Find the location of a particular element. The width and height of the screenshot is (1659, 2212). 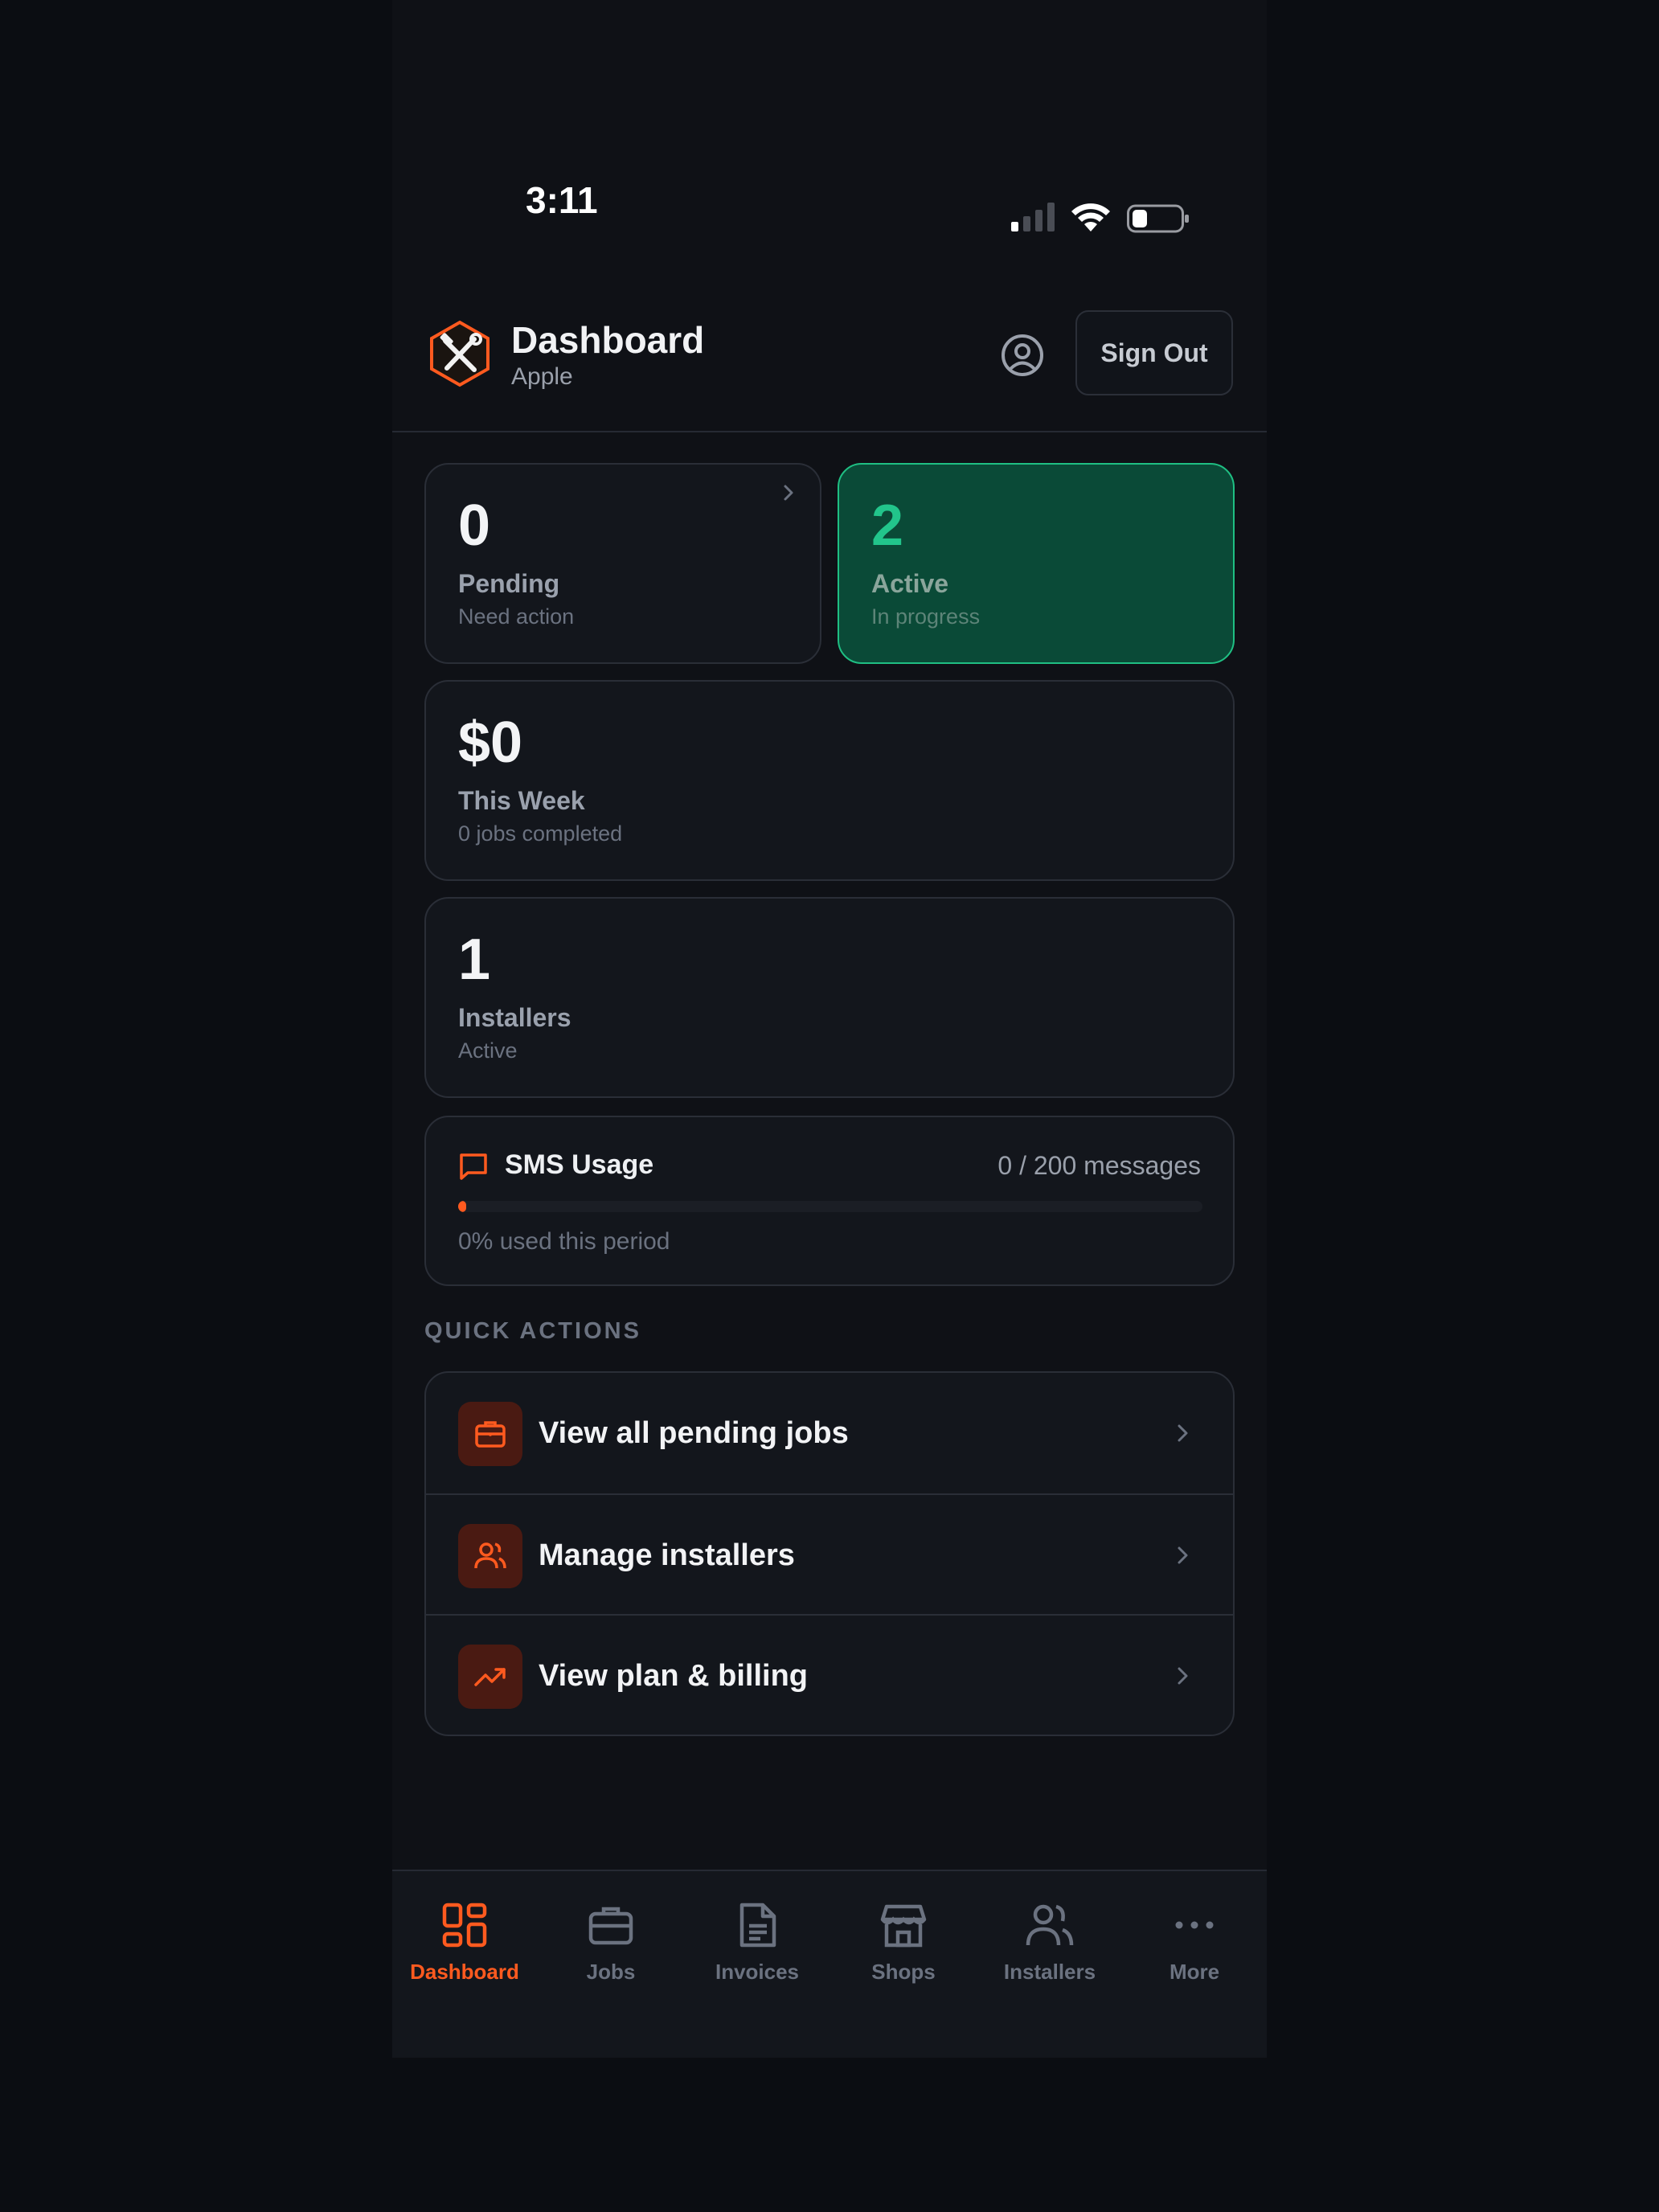

installers-sub: Active is located at coordinates (488, 1050).